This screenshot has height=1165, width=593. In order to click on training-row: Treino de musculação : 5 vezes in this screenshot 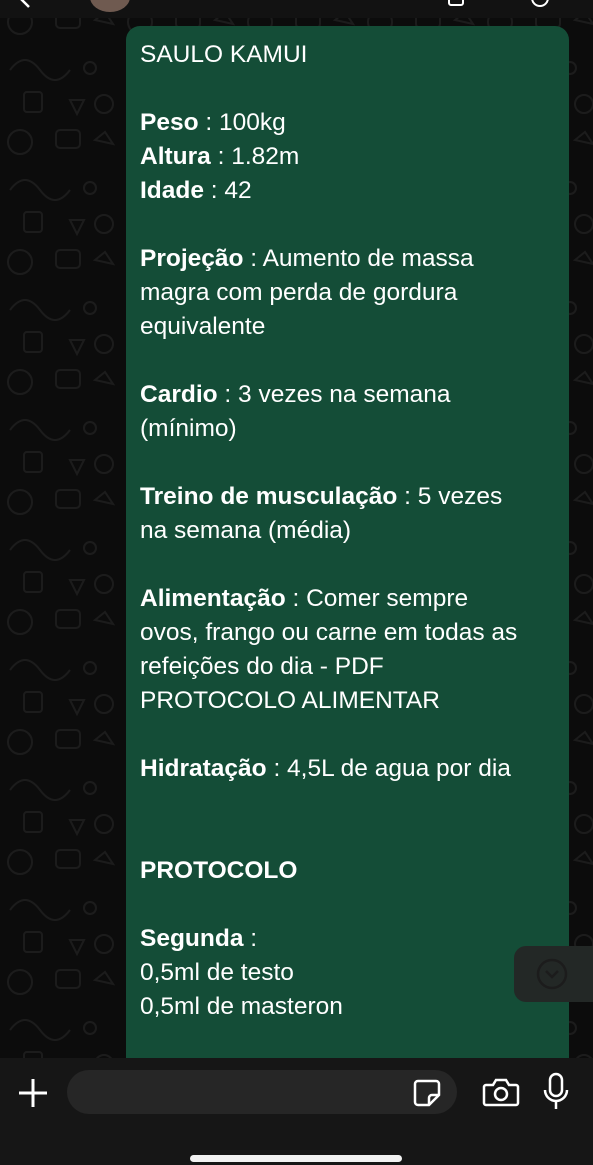, I will do `click(347, 497)`.